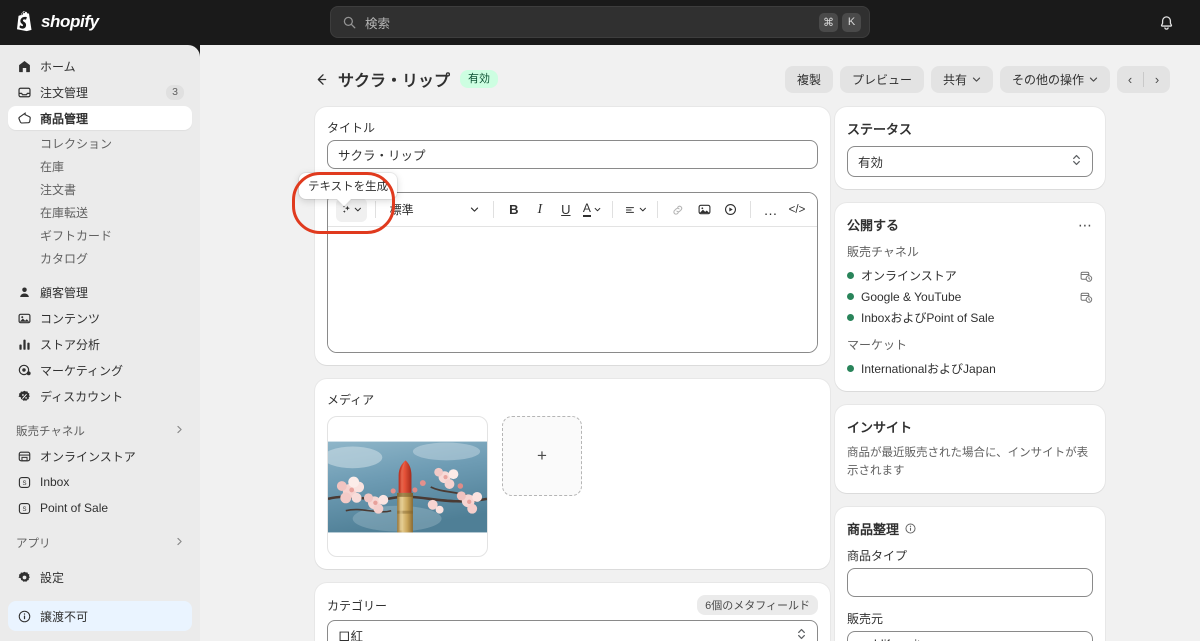 The width and height of the screenshot is (1200, 641). I want to click on more-horizontal-icon: ⋯, so click(1085, 225).